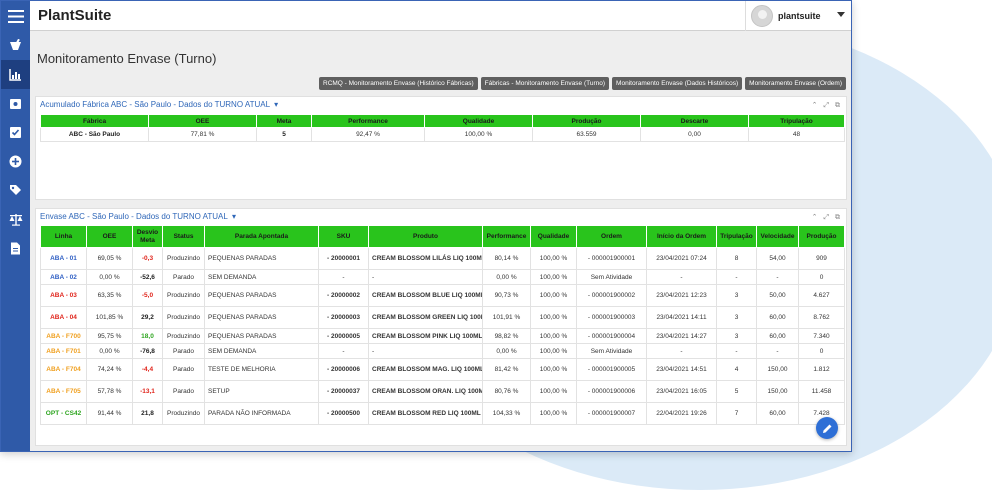  I want to click on user-name: plantsuite, so click(799, 16).